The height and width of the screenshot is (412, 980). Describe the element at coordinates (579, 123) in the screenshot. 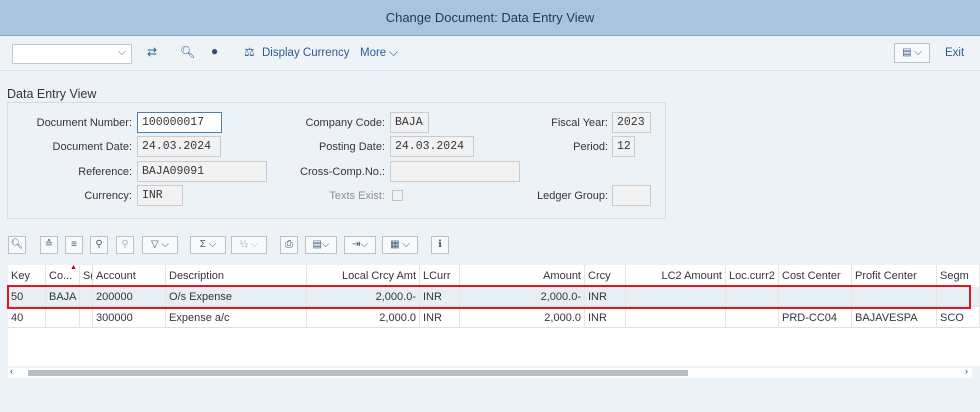

I see `fiscal-year-label: Fiscal Year:` at that location.